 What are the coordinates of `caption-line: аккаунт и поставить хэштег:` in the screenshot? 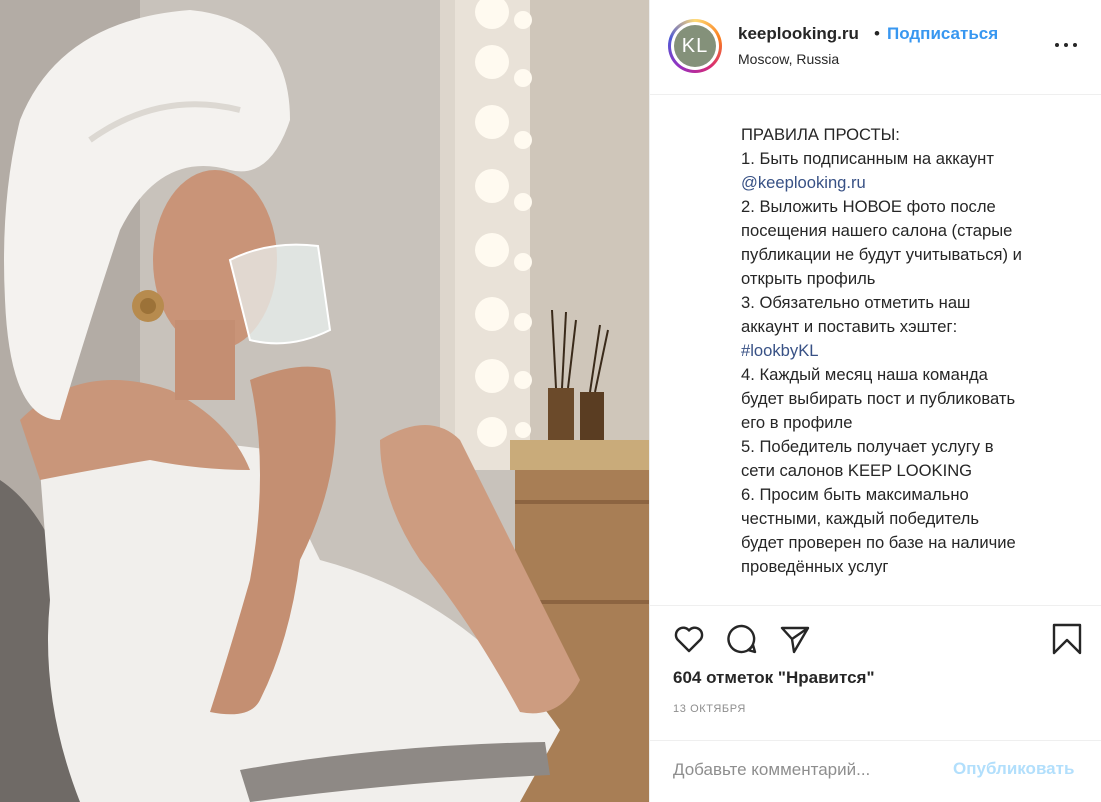 It's located at (849, 326).